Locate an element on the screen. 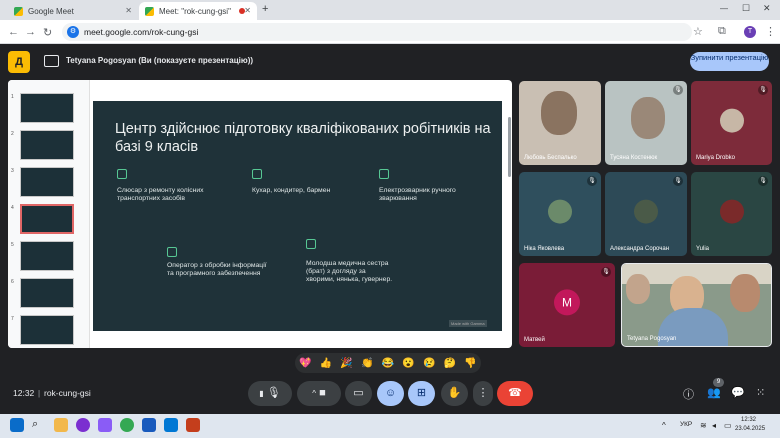 The image size is (780, 438). file-explorer-icon is located at coordinates (61, 425).